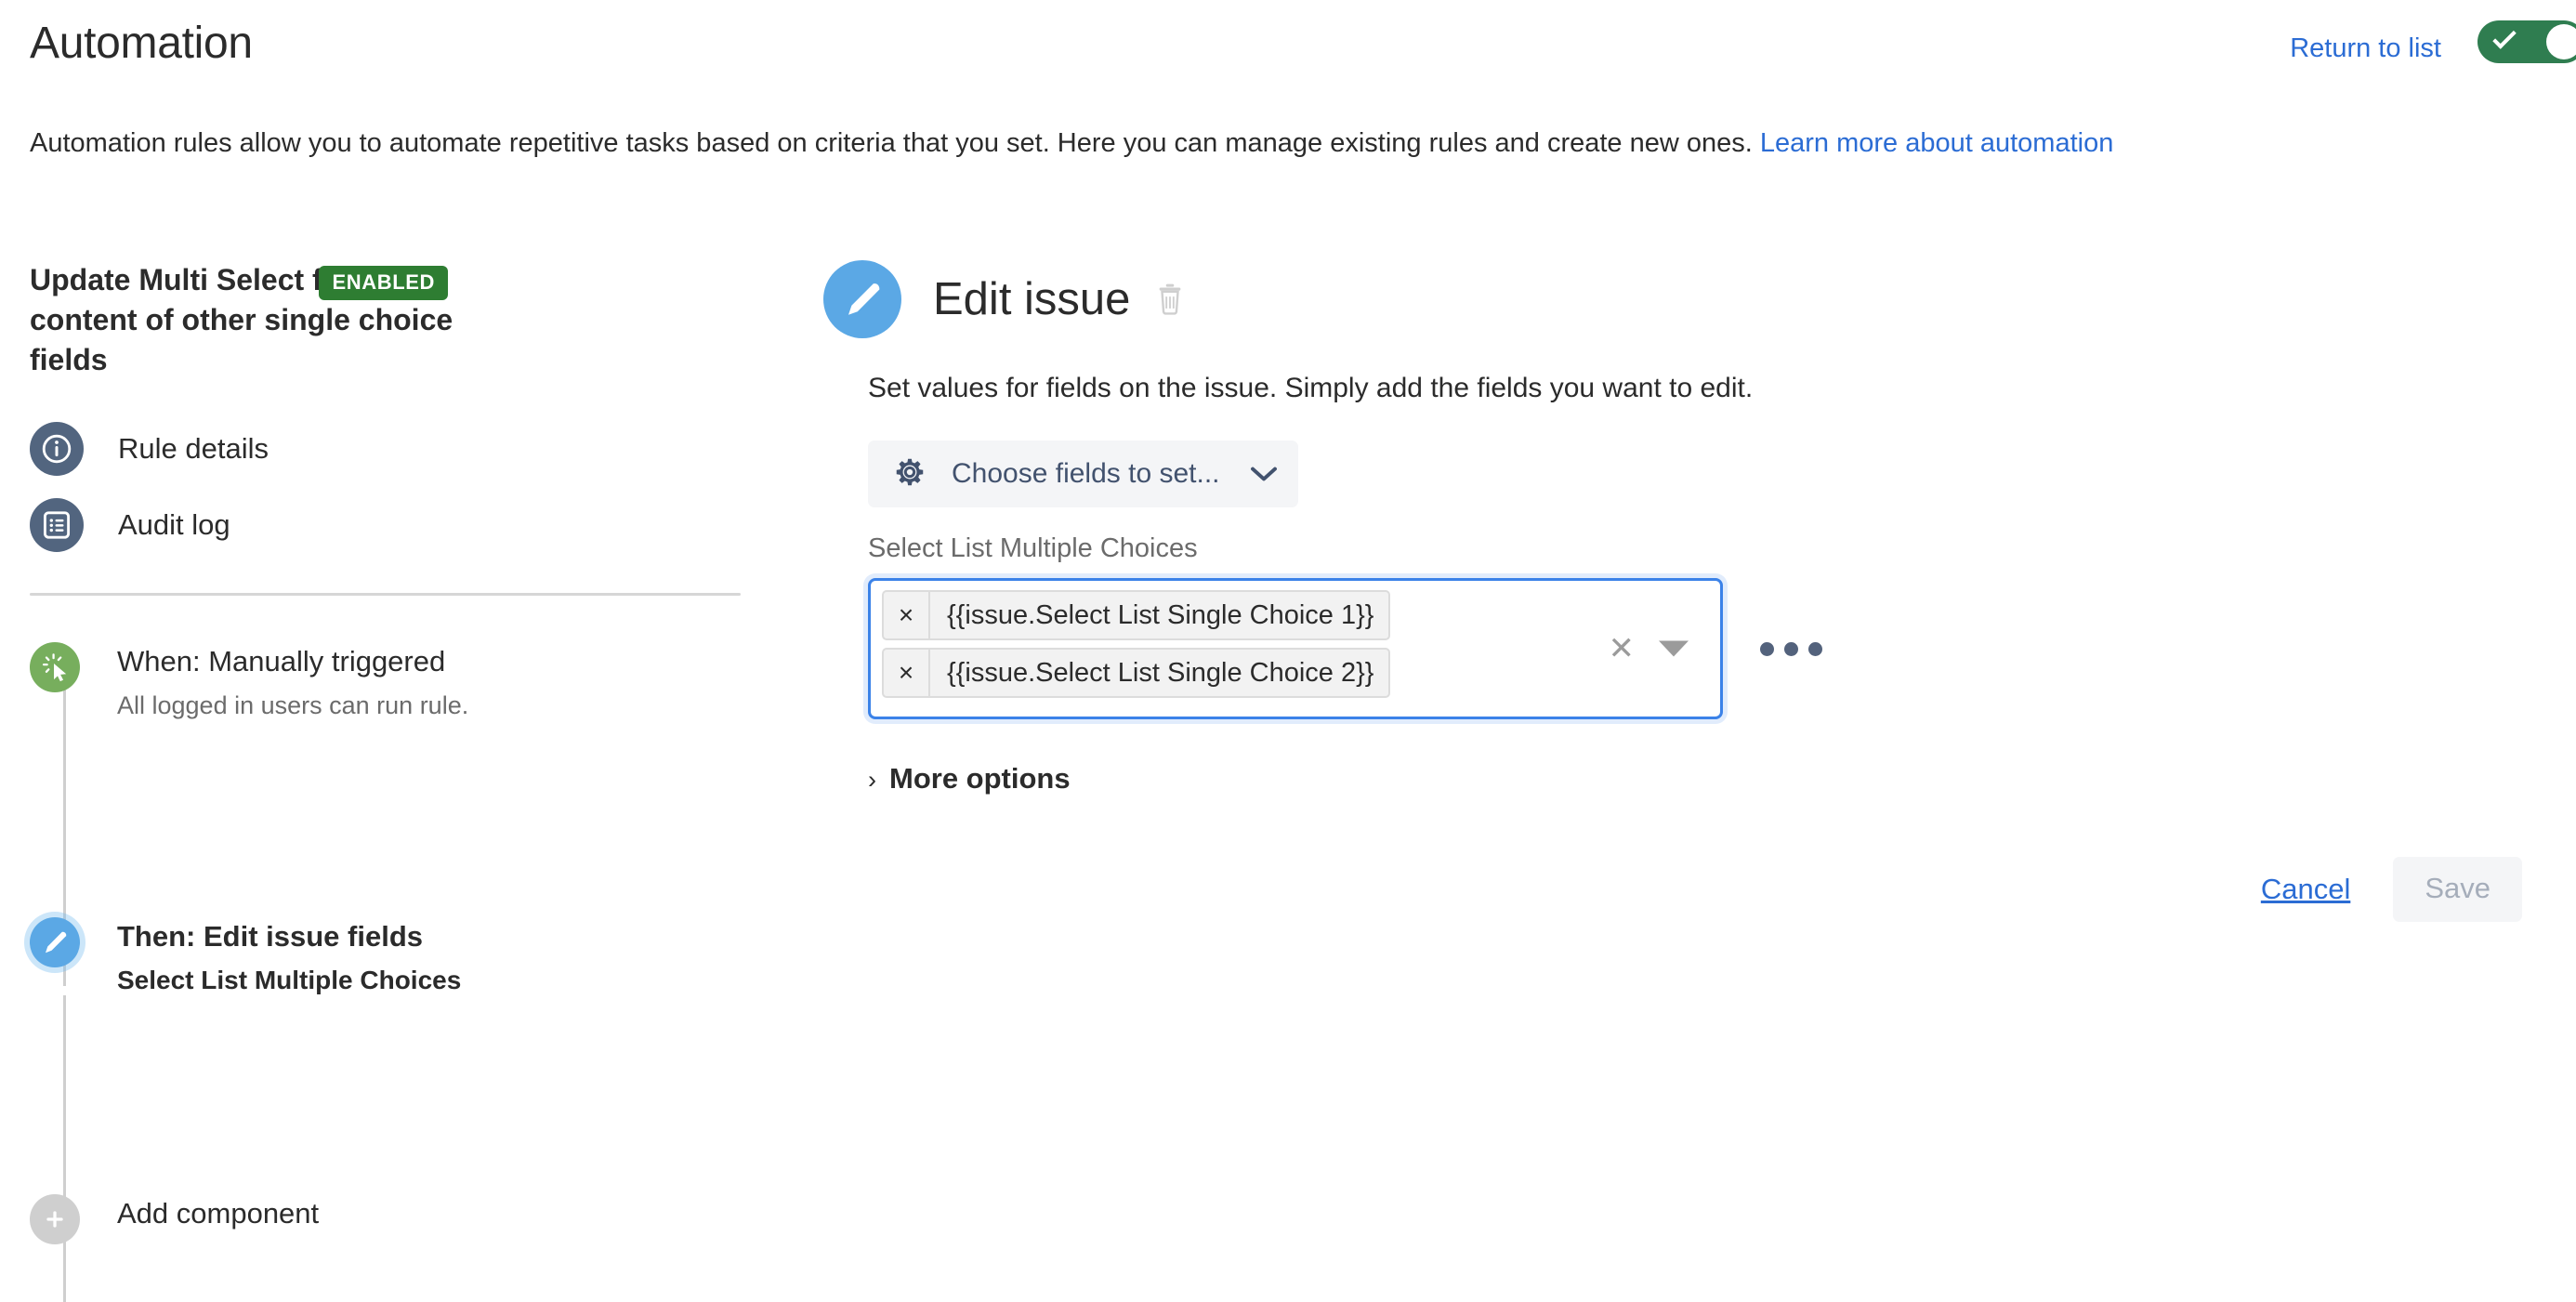 Image resolution: width=2576 pixels, height=1302 pixels. What do you see at coordinates (2561, 41) in the screenshot?
I see `toggle-knob` at bounding box center [2561, 41].